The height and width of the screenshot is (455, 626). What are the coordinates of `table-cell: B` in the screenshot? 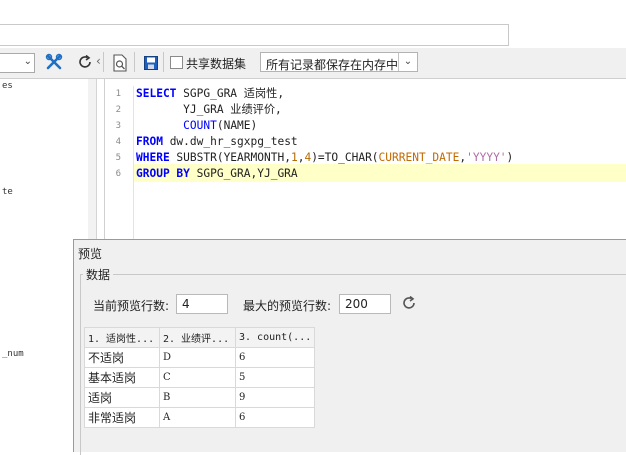 It's located at (197, 397).